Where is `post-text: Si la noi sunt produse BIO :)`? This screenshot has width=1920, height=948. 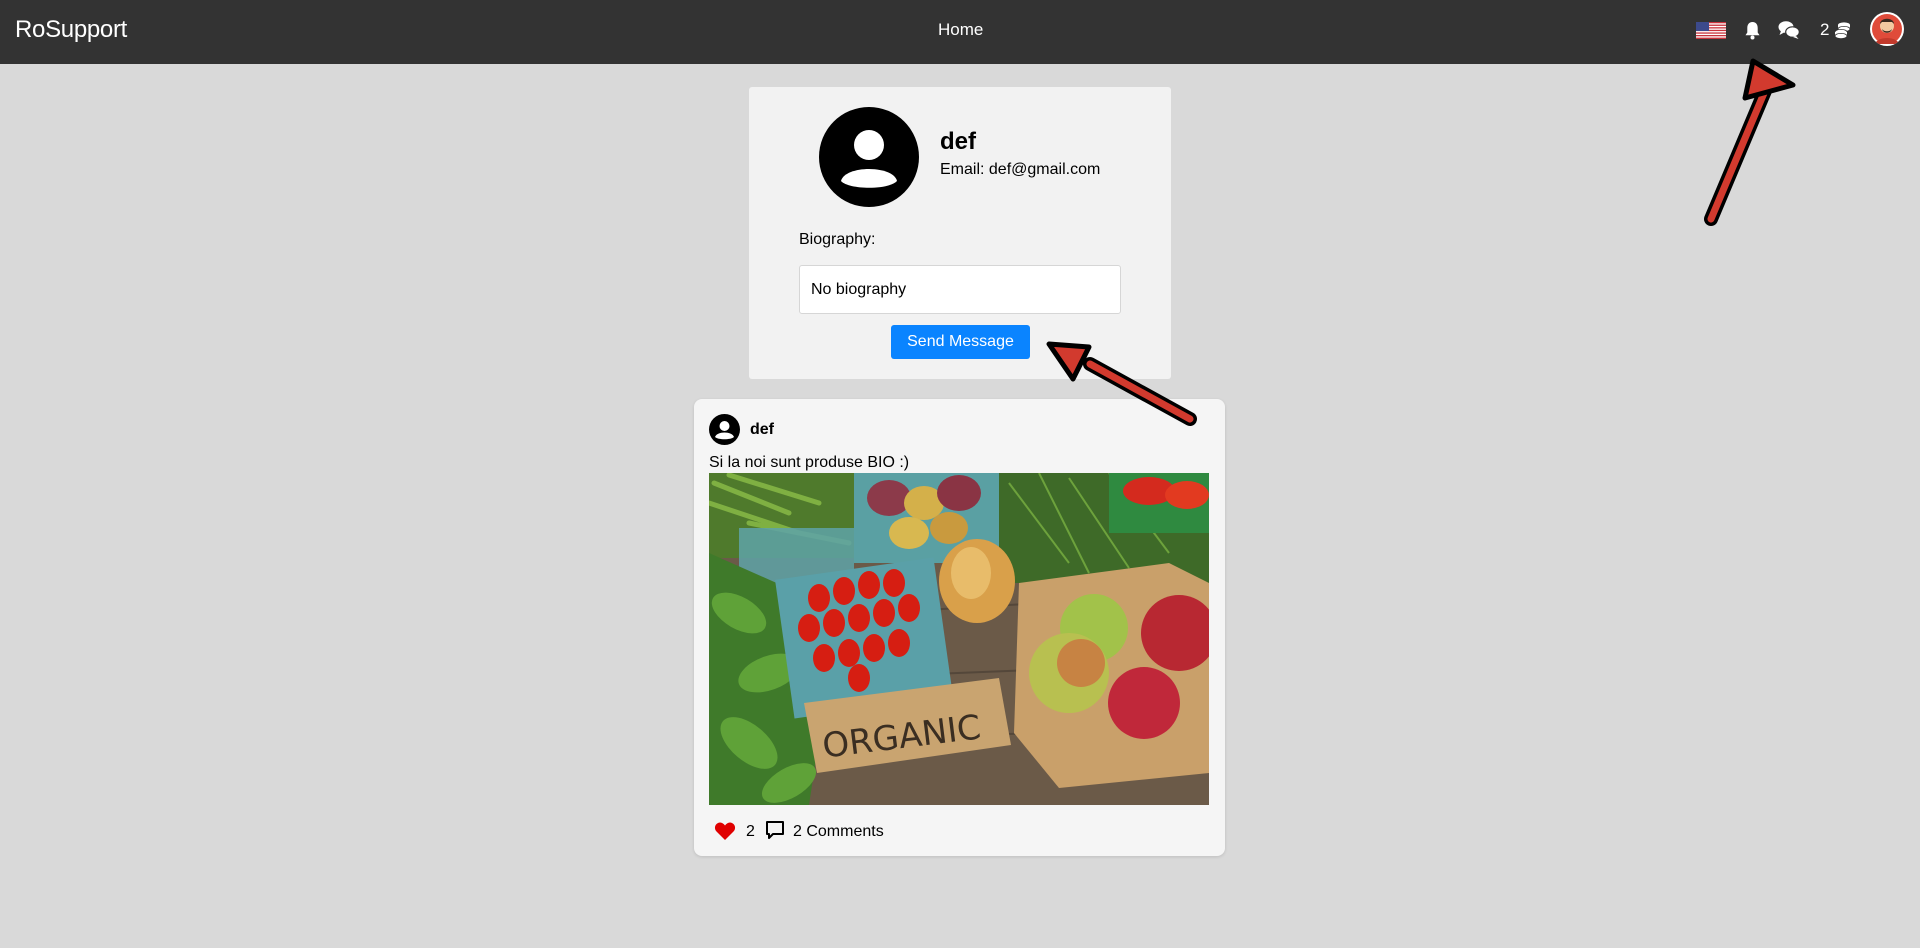
post-text: Si la noi sunt produse BIO :) is located at coordinates (809, 462).